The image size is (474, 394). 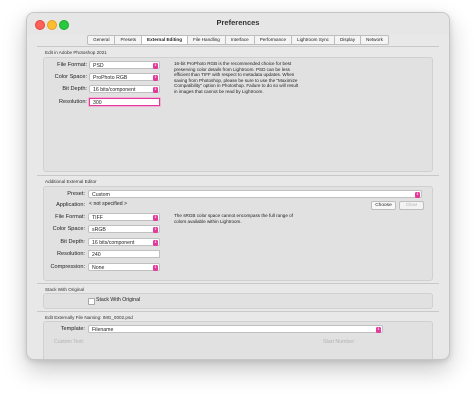 I want to click on ps-file-format-value: PSD, so click(x=98, y=66).